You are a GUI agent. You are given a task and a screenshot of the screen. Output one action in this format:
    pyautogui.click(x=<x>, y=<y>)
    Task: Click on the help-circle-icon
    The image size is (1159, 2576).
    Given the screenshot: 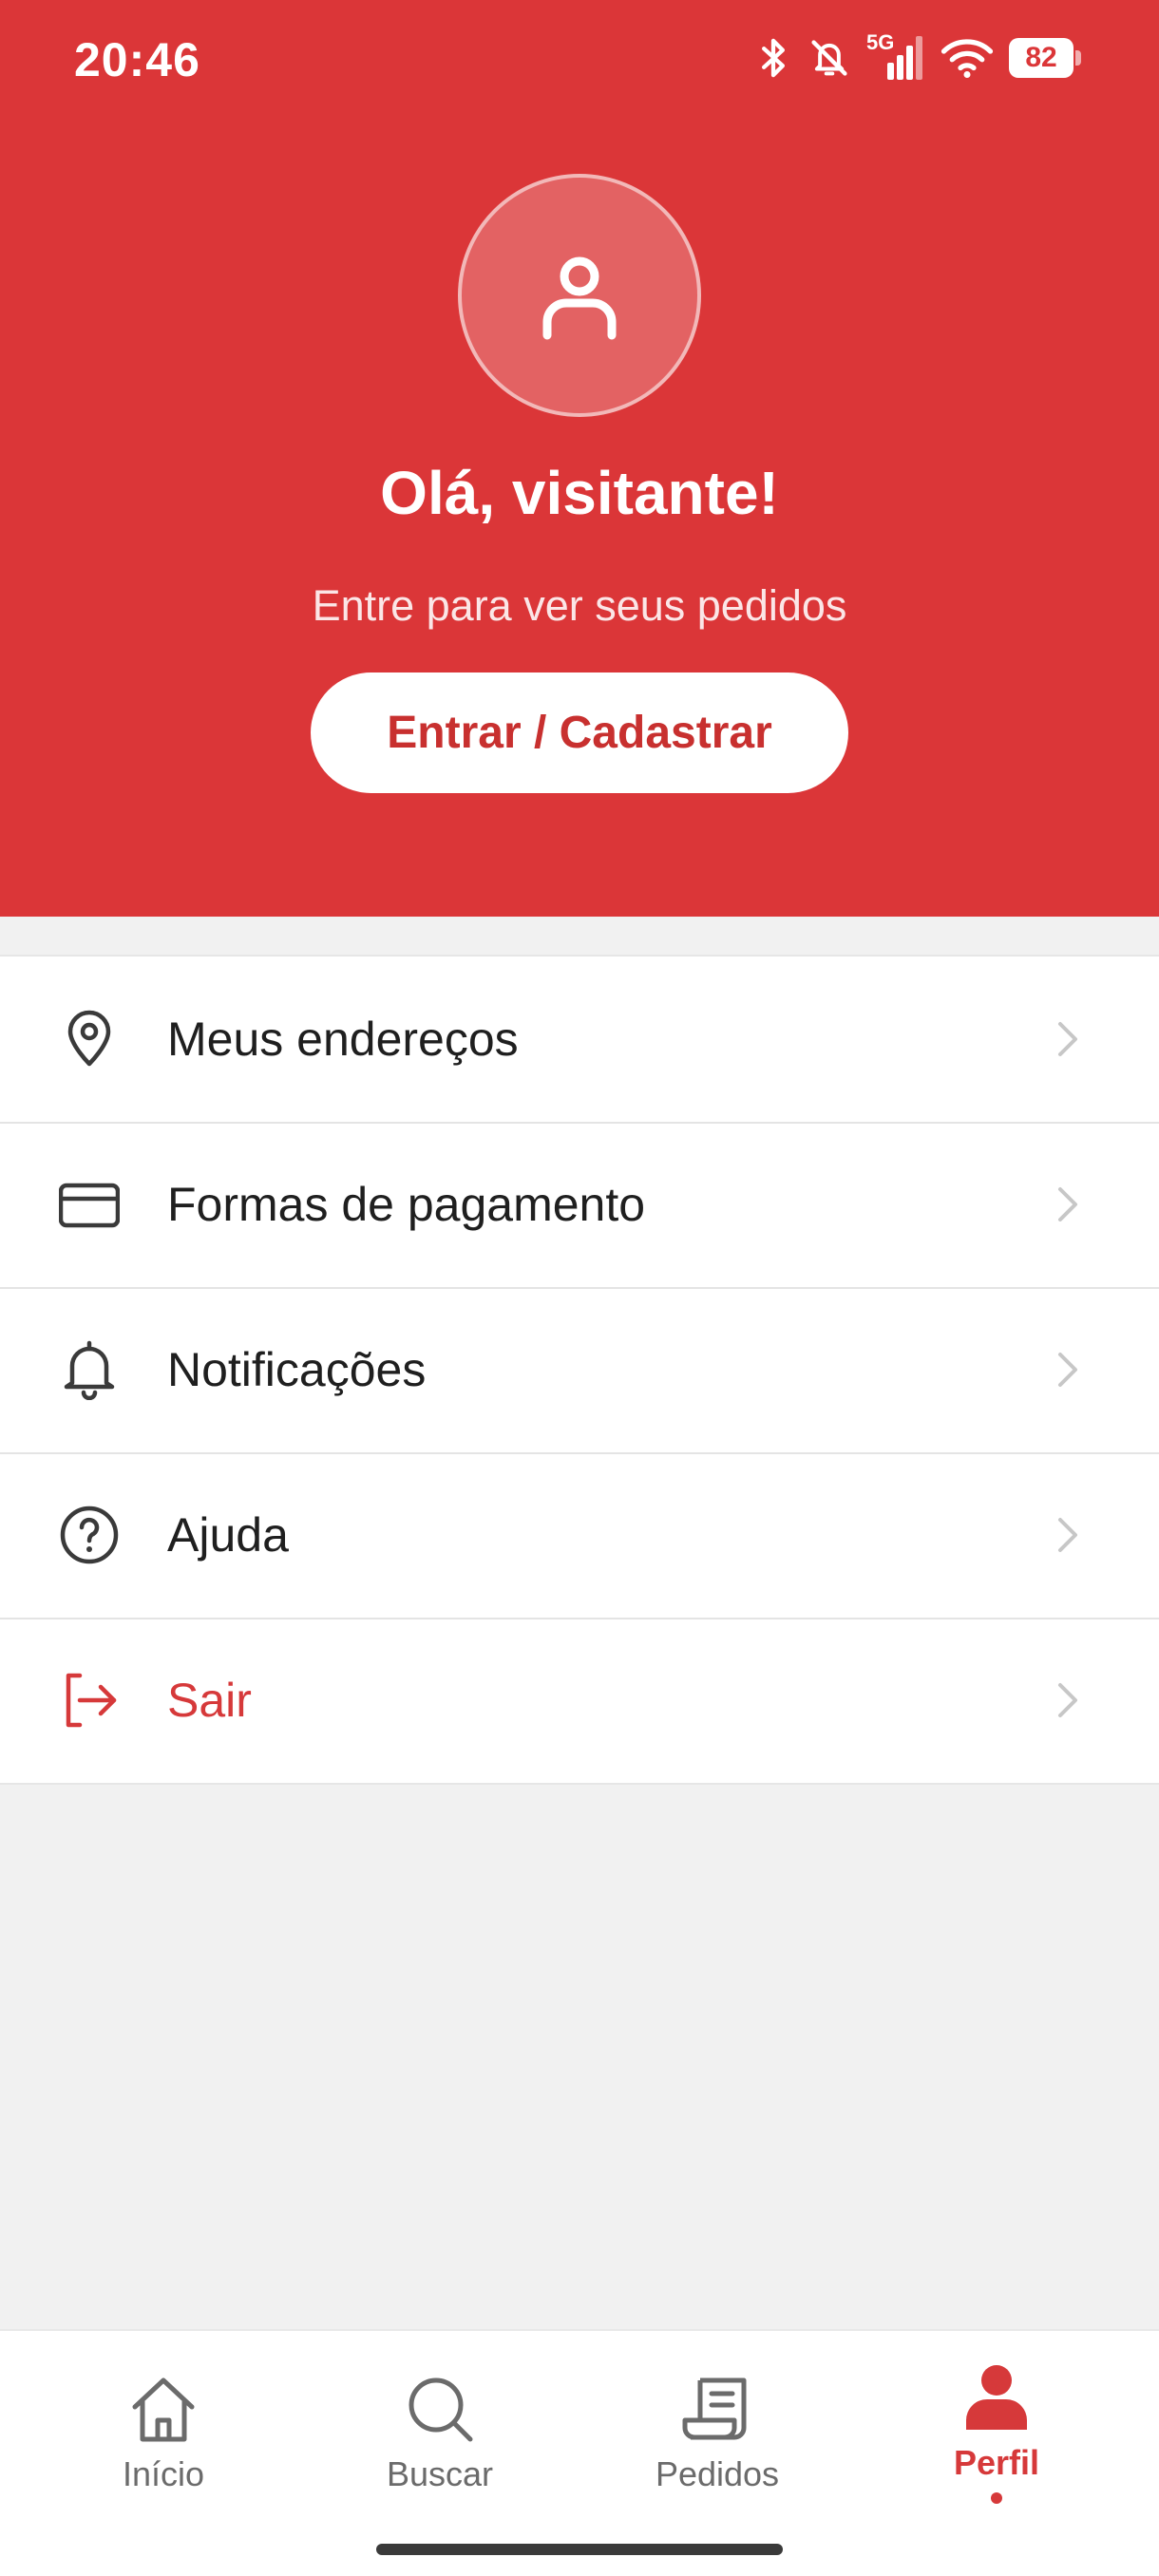 What is the action you would take?
    pyautogui.click(x=89, y=1535)
    